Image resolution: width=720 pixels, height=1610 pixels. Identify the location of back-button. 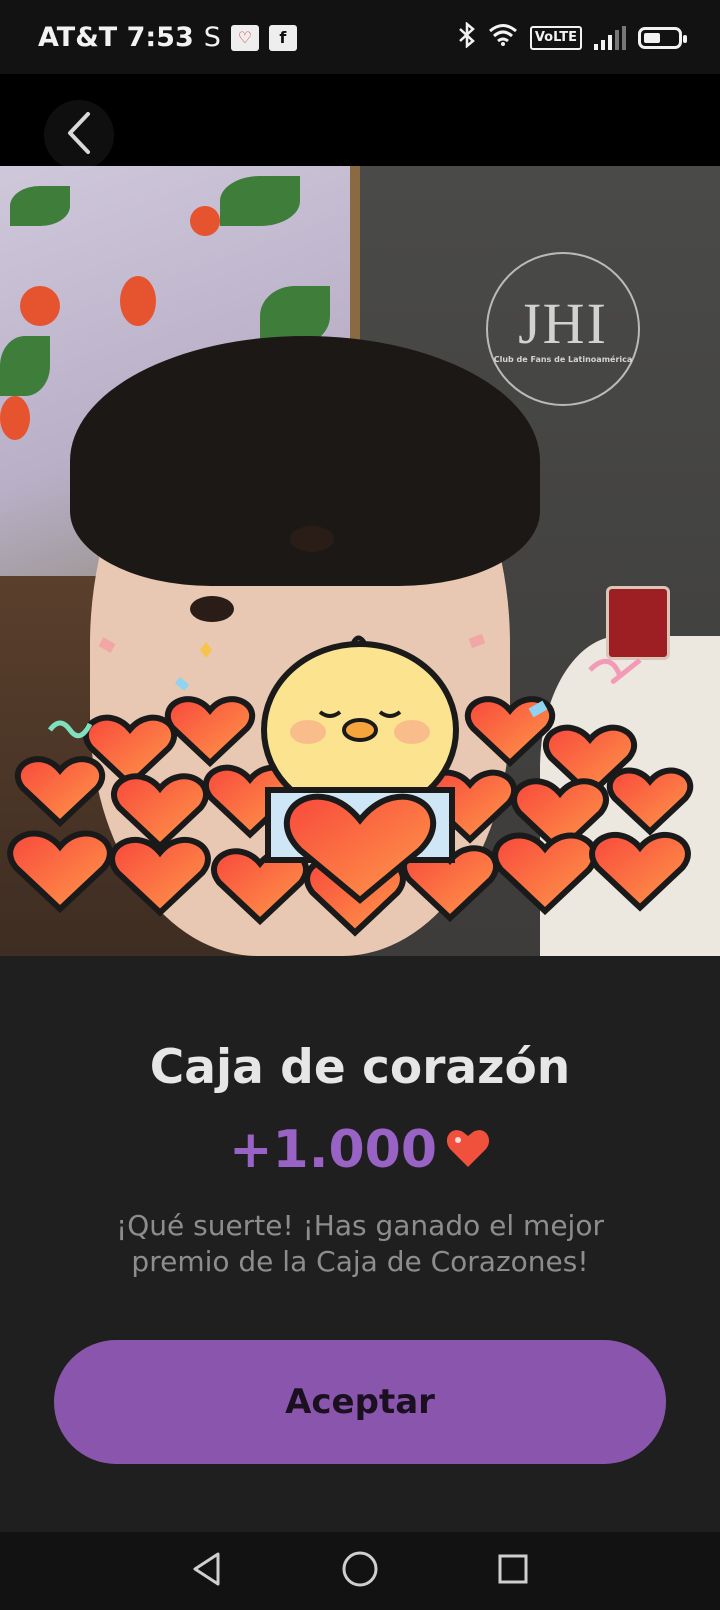
(79, 135).